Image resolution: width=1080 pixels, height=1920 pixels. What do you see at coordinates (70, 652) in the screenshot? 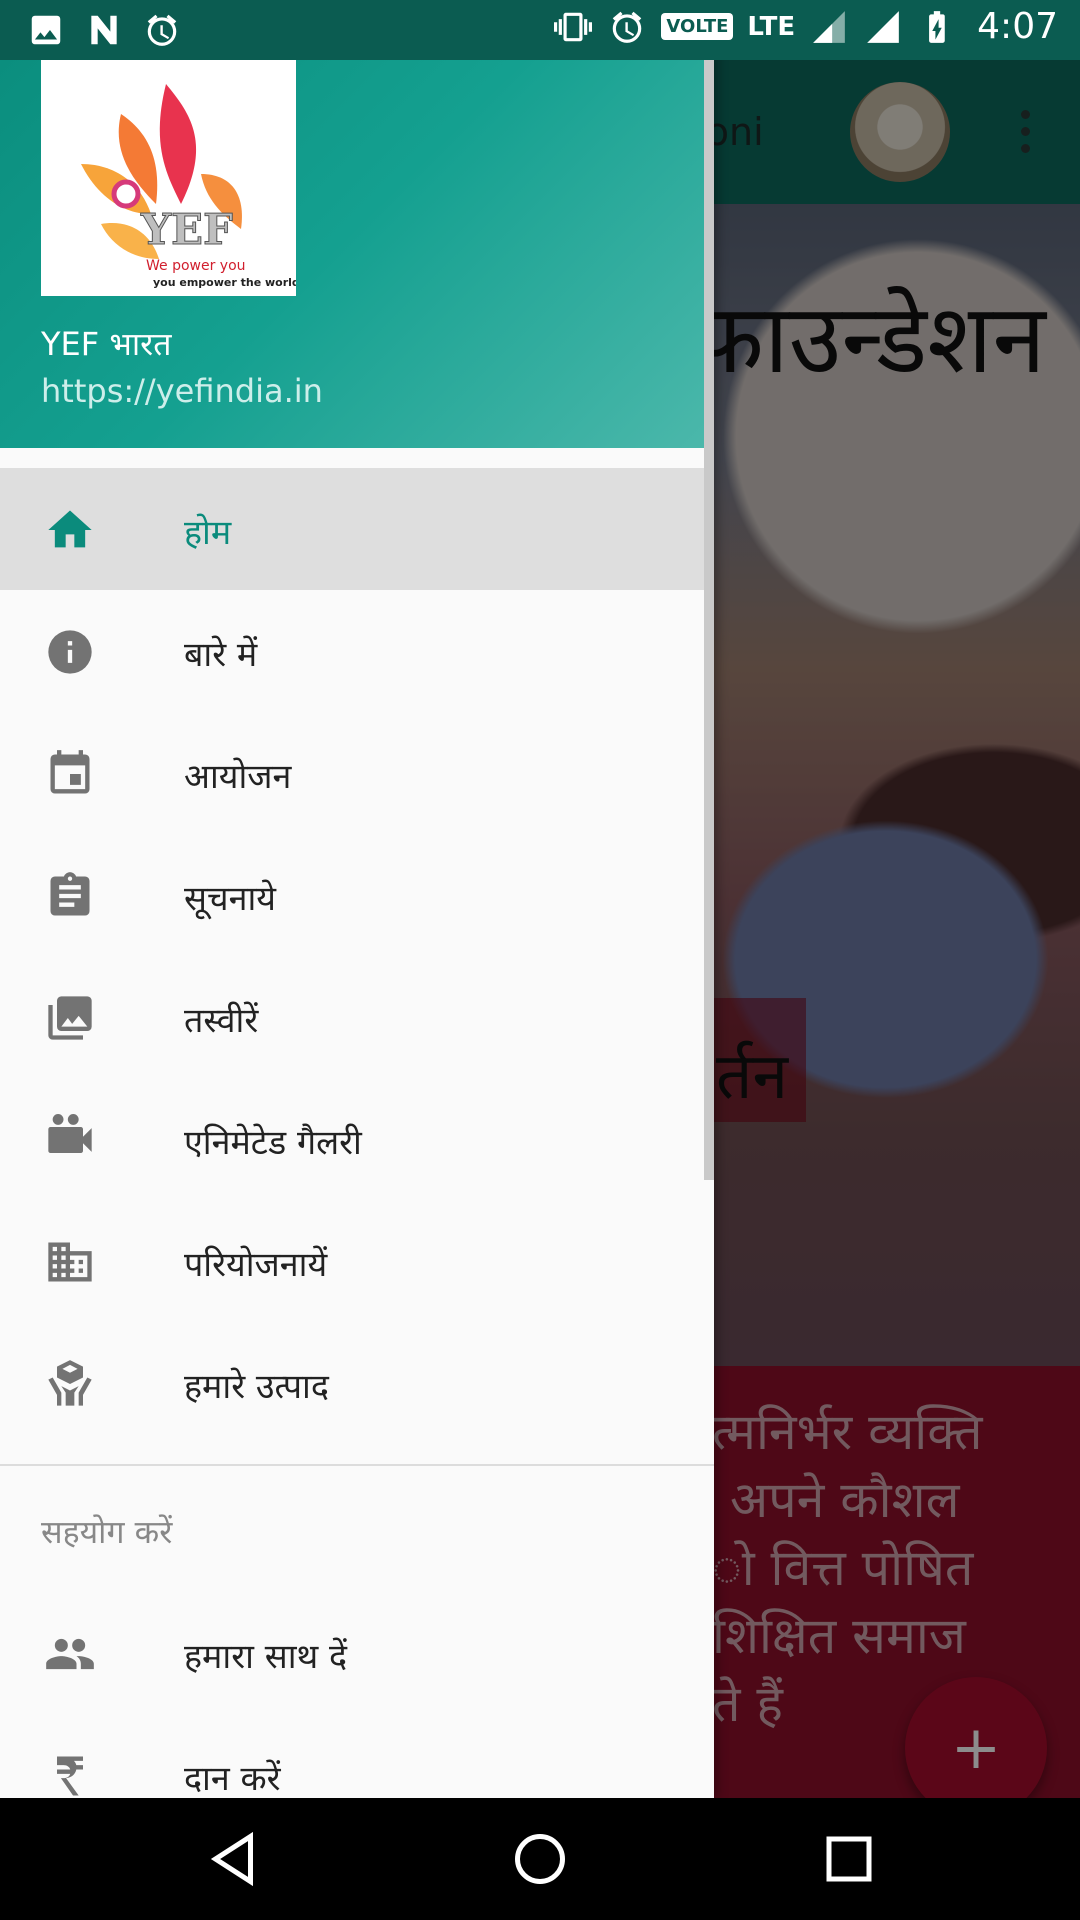
I see `info-icon` at bounding box center [70, 652].